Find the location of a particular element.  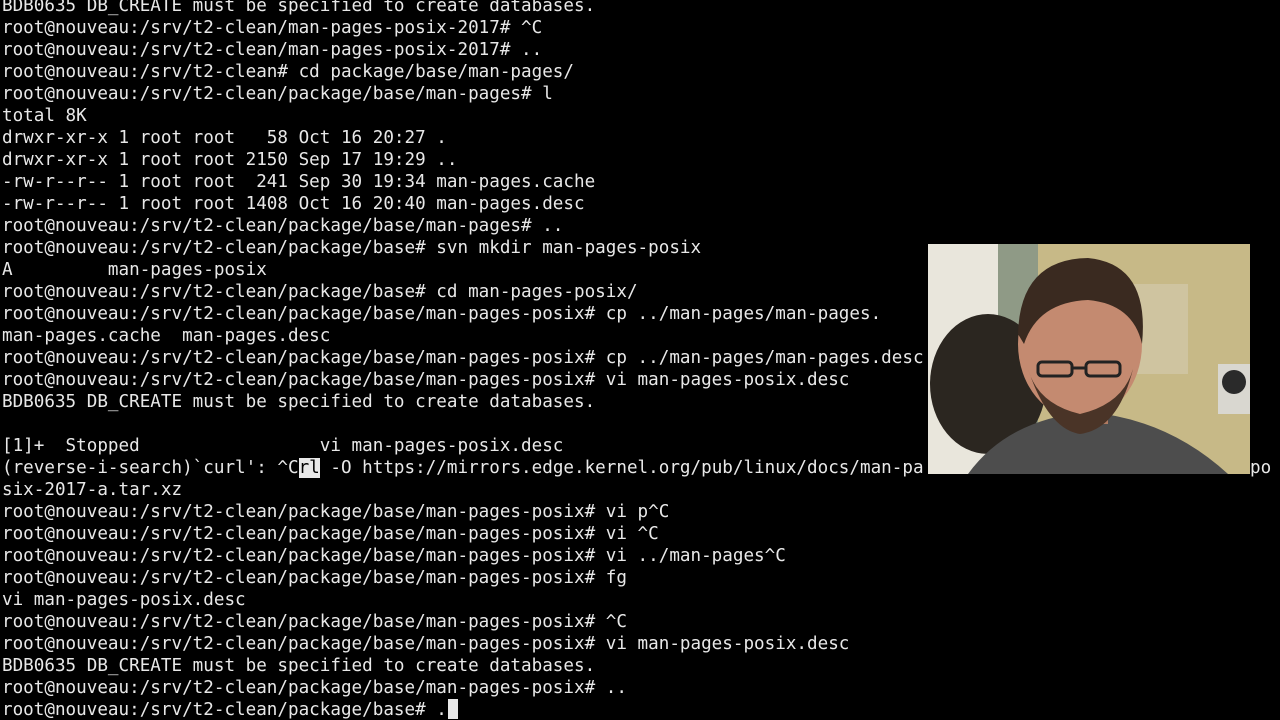

terminal-line: man-pages.cache man-pages.desc is located at coordinates (166, 336).